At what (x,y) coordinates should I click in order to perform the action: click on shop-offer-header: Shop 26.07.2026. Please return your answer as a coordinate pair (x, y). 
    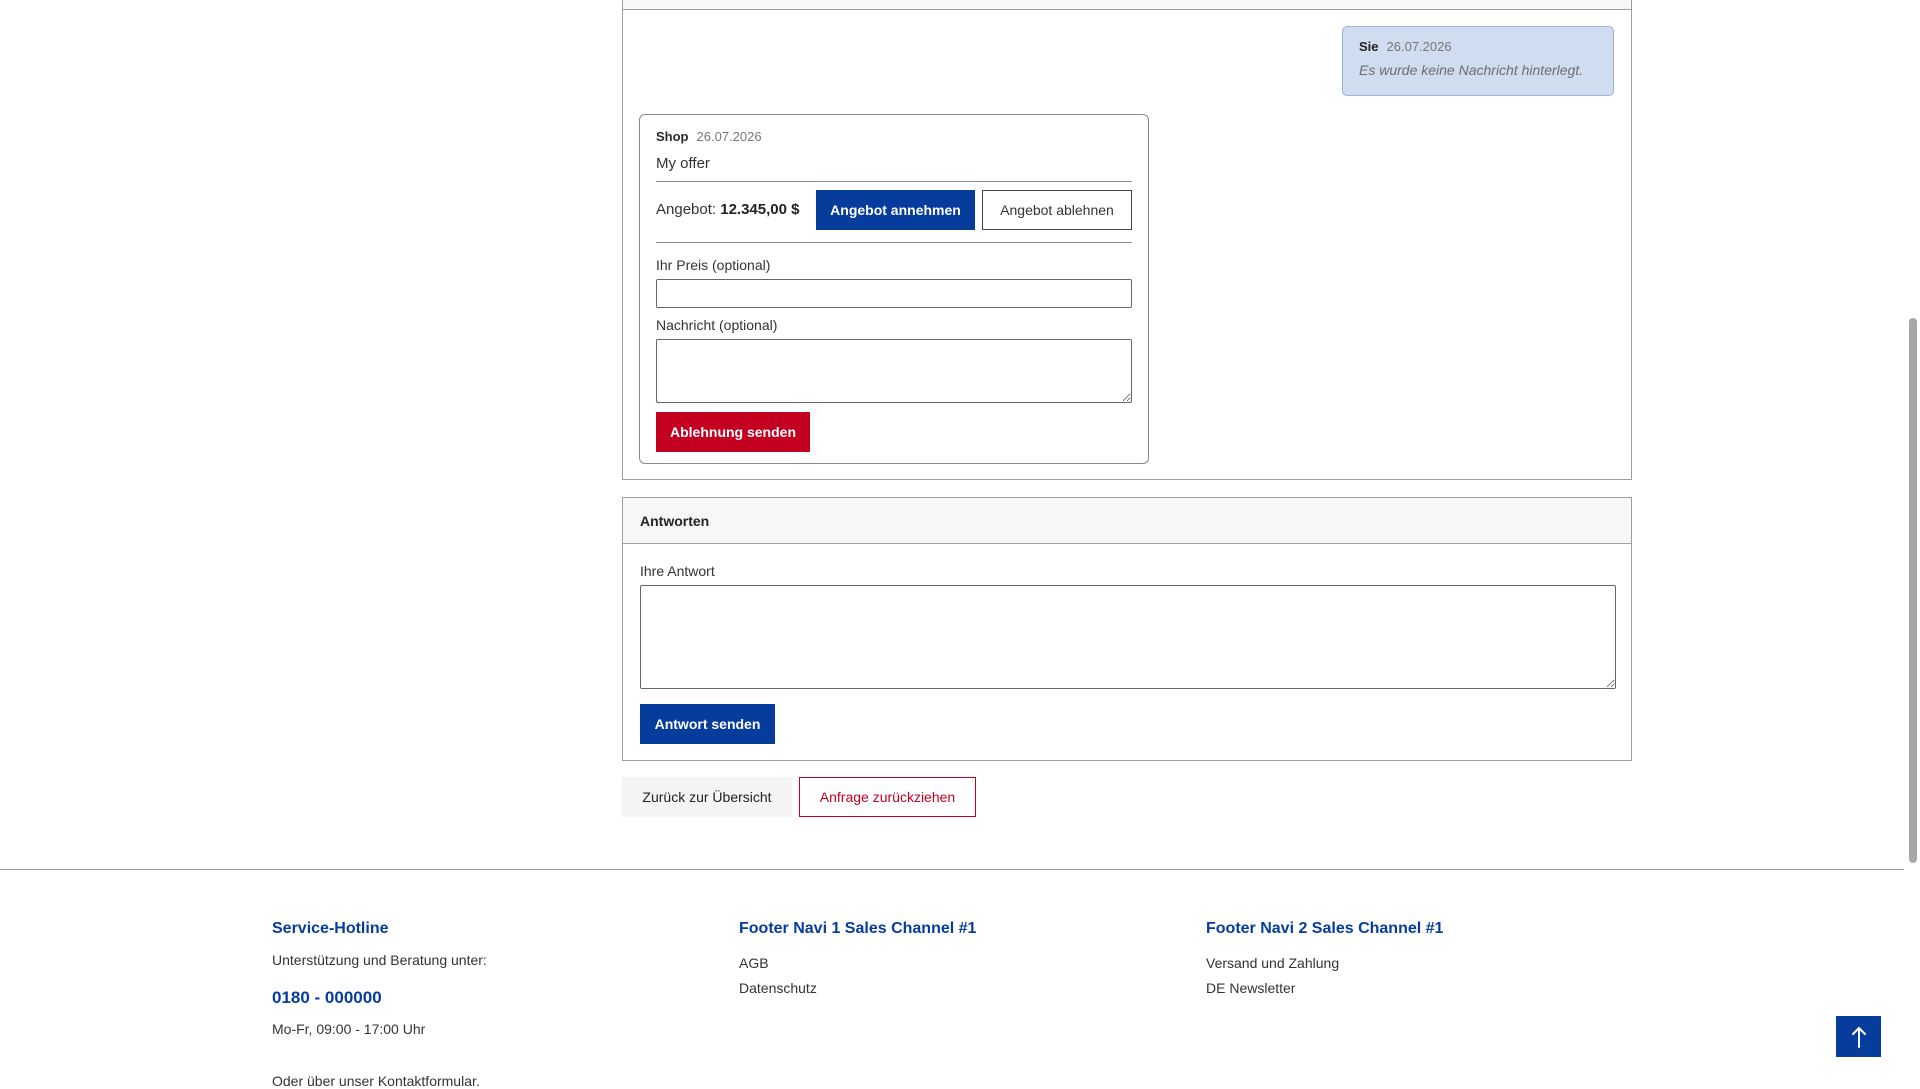
    Looking at the image, I should click on (709, 136).